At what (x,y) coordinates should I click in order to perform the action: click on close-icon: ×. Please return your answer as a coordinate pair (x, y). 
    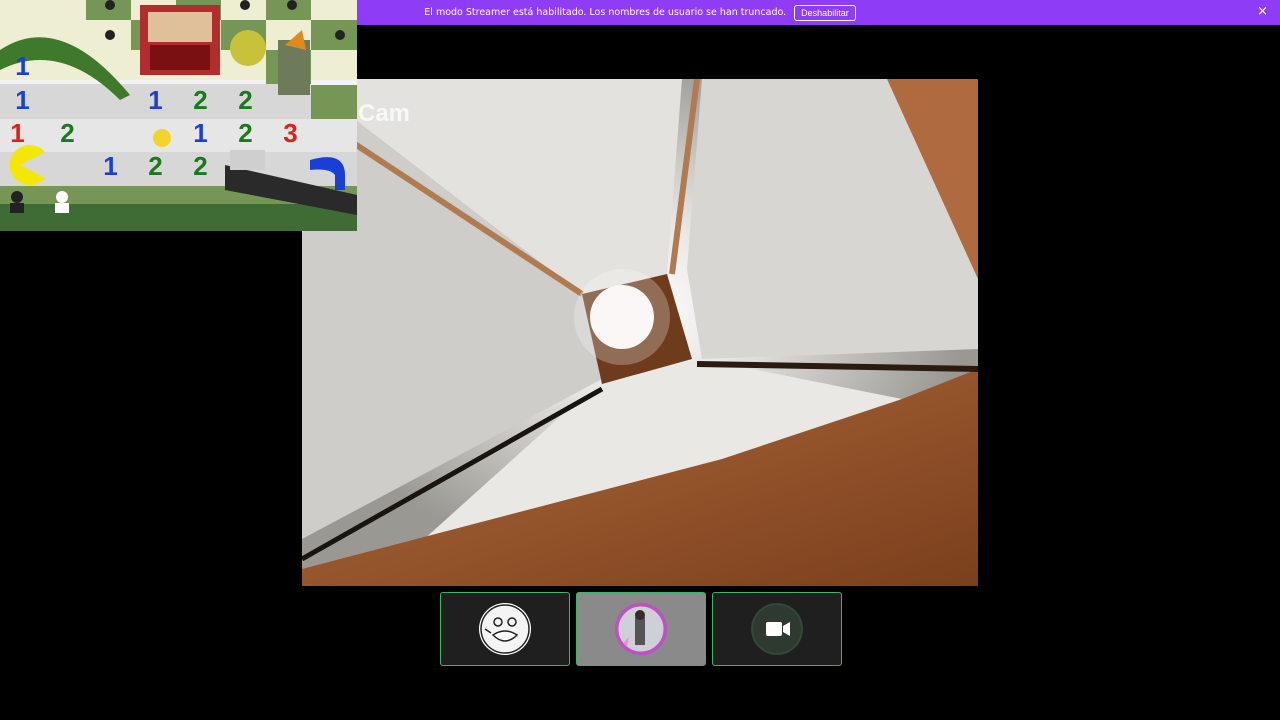
    Looking at the image, I should click on (1262, 11).